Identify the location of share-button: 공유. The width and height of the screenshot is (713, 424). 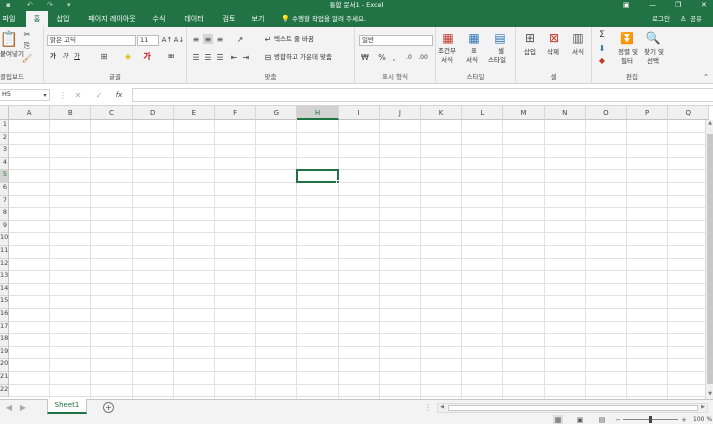
(696, 19).